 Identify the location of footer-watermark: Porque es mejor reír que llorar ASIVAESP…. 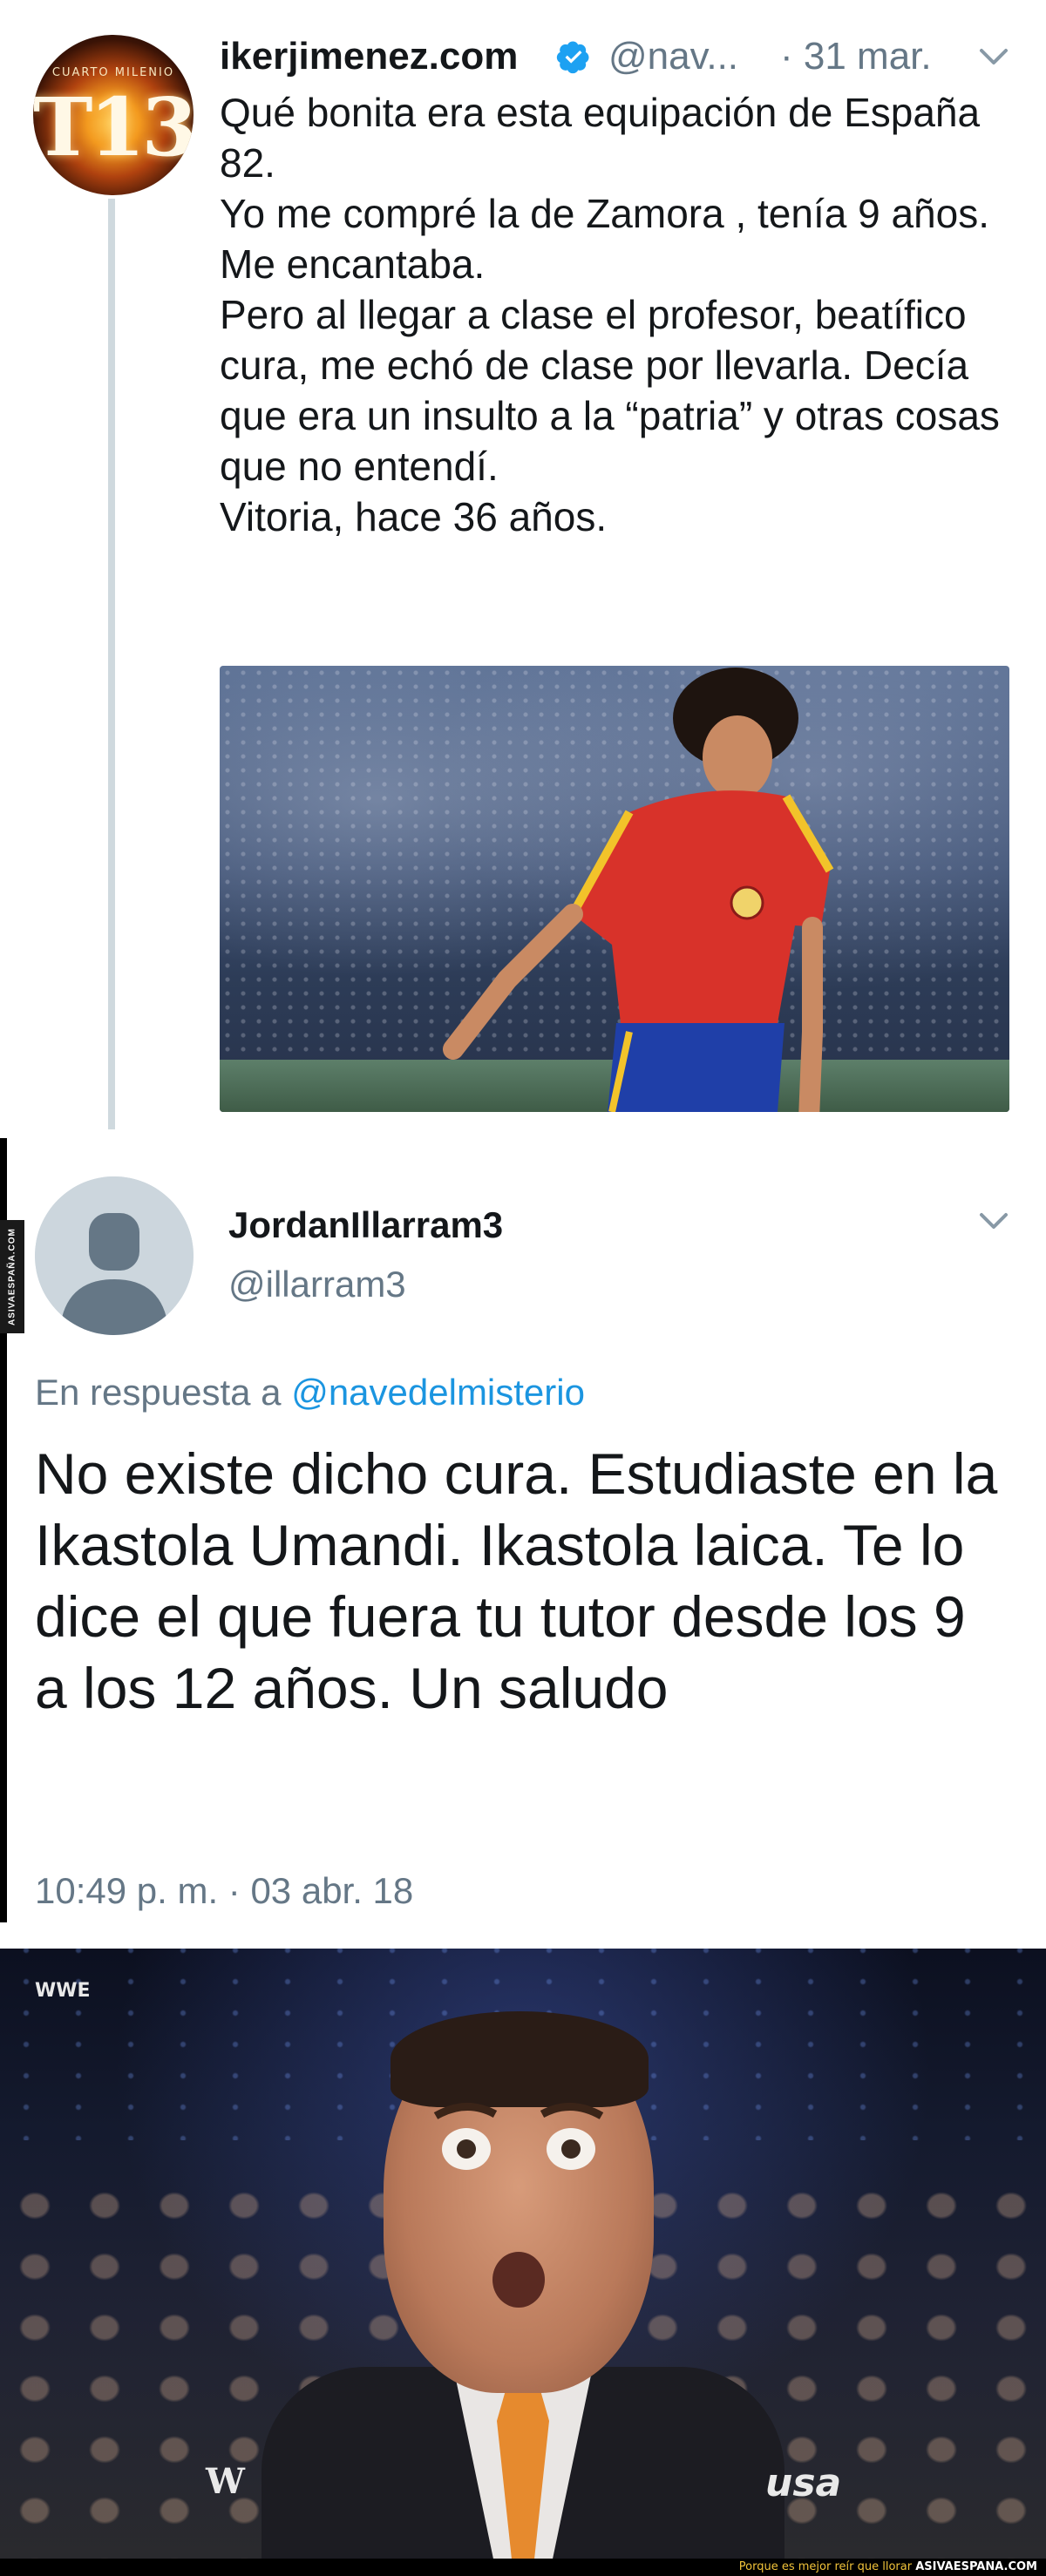
(523, 2567).